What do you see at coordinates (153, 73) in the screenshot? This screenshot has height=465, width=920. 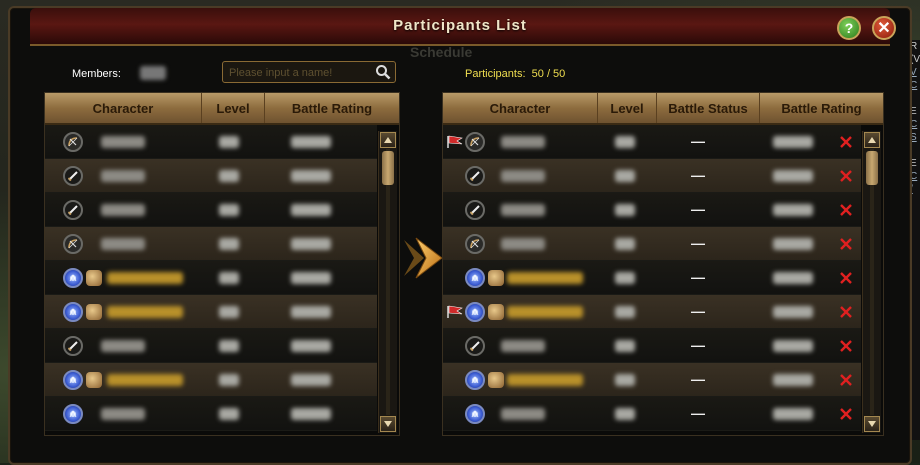 I see `members-count-blurred` at bounding box center [153, 73].